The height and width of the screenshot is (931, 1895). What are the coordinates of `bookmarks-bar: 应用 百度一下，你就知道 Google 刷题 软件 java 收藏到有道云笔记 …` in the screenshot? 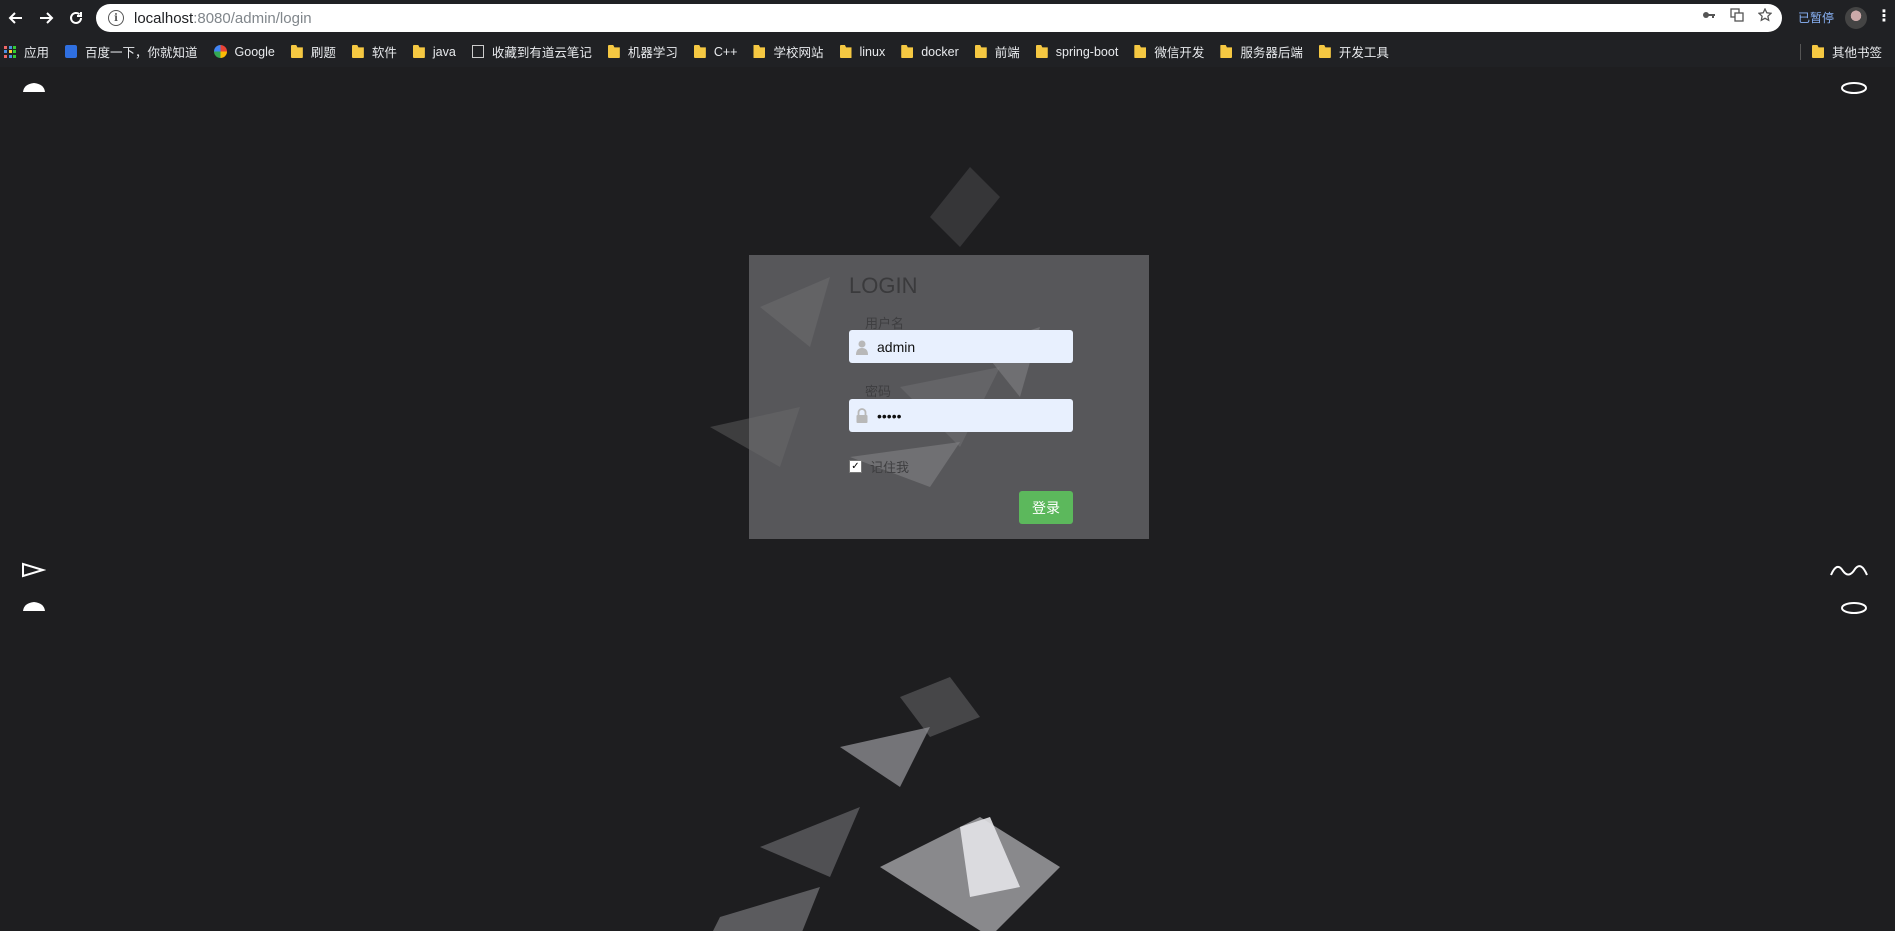 It's located at (947, 52).